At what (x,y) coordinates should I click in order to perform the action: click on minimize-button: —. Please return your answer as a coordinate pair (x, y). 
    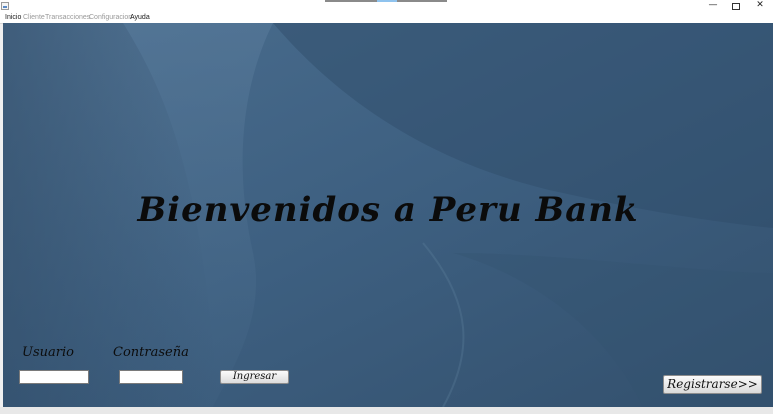
    Looking at the image, I should click on (713, 6).